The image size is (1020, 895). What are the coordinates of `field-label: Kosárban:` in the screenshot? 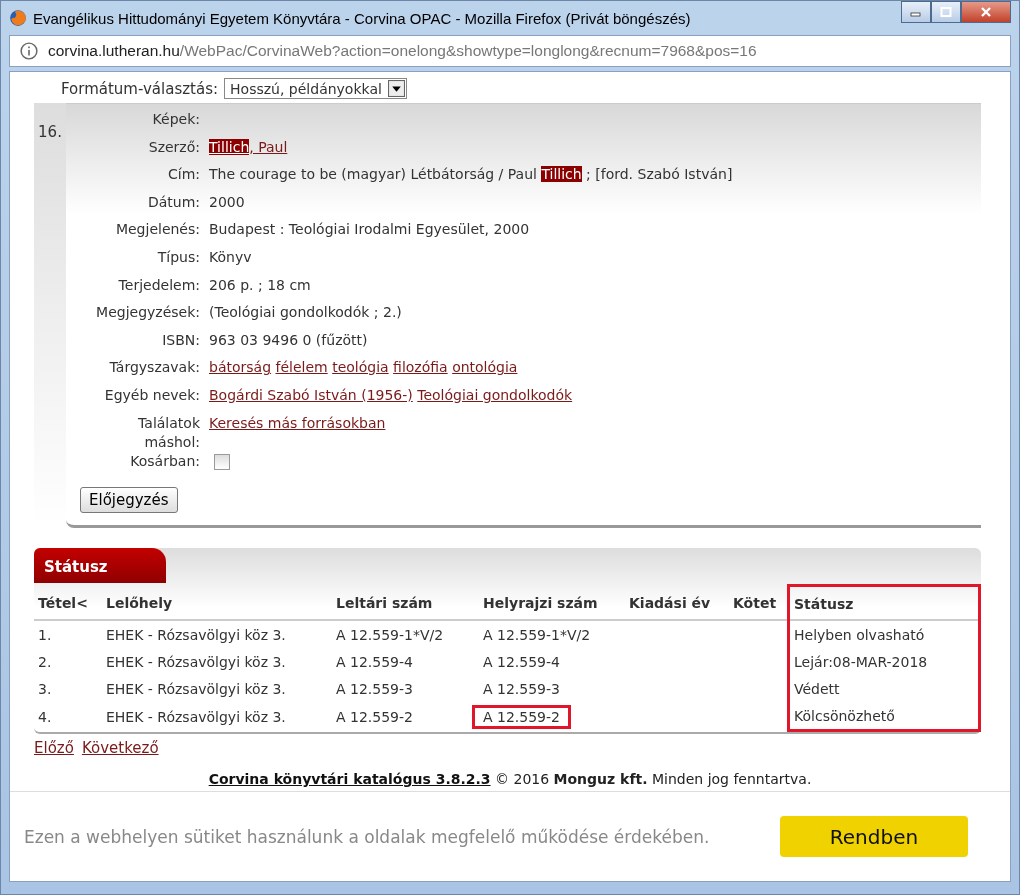 It's located at (165, 461).